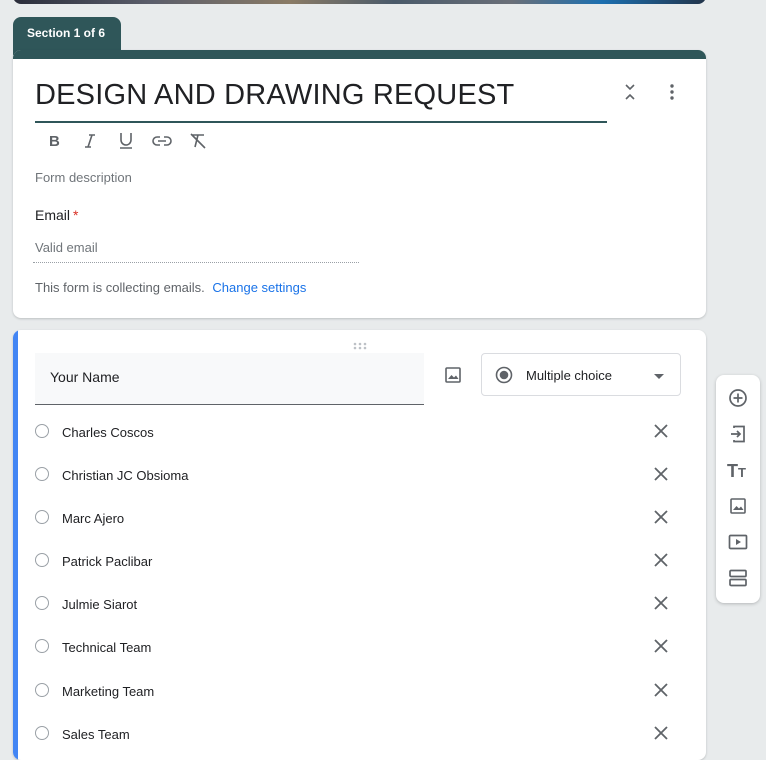 This screenshot has height=760, width=766. What do you see at coordinates (83, 177) in the screenshot?
I see `form-description-field: Form description` at bounding box center [83, 177].